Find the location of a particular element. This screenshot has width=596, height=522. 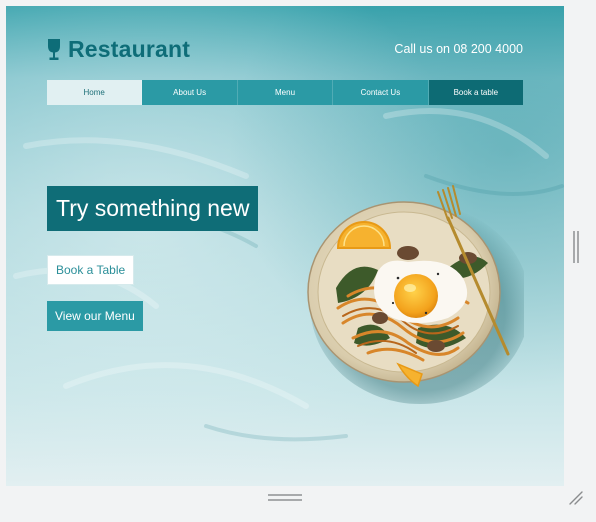

vertical-scrollbar-grip-icon is located at coordinates (576, 247).